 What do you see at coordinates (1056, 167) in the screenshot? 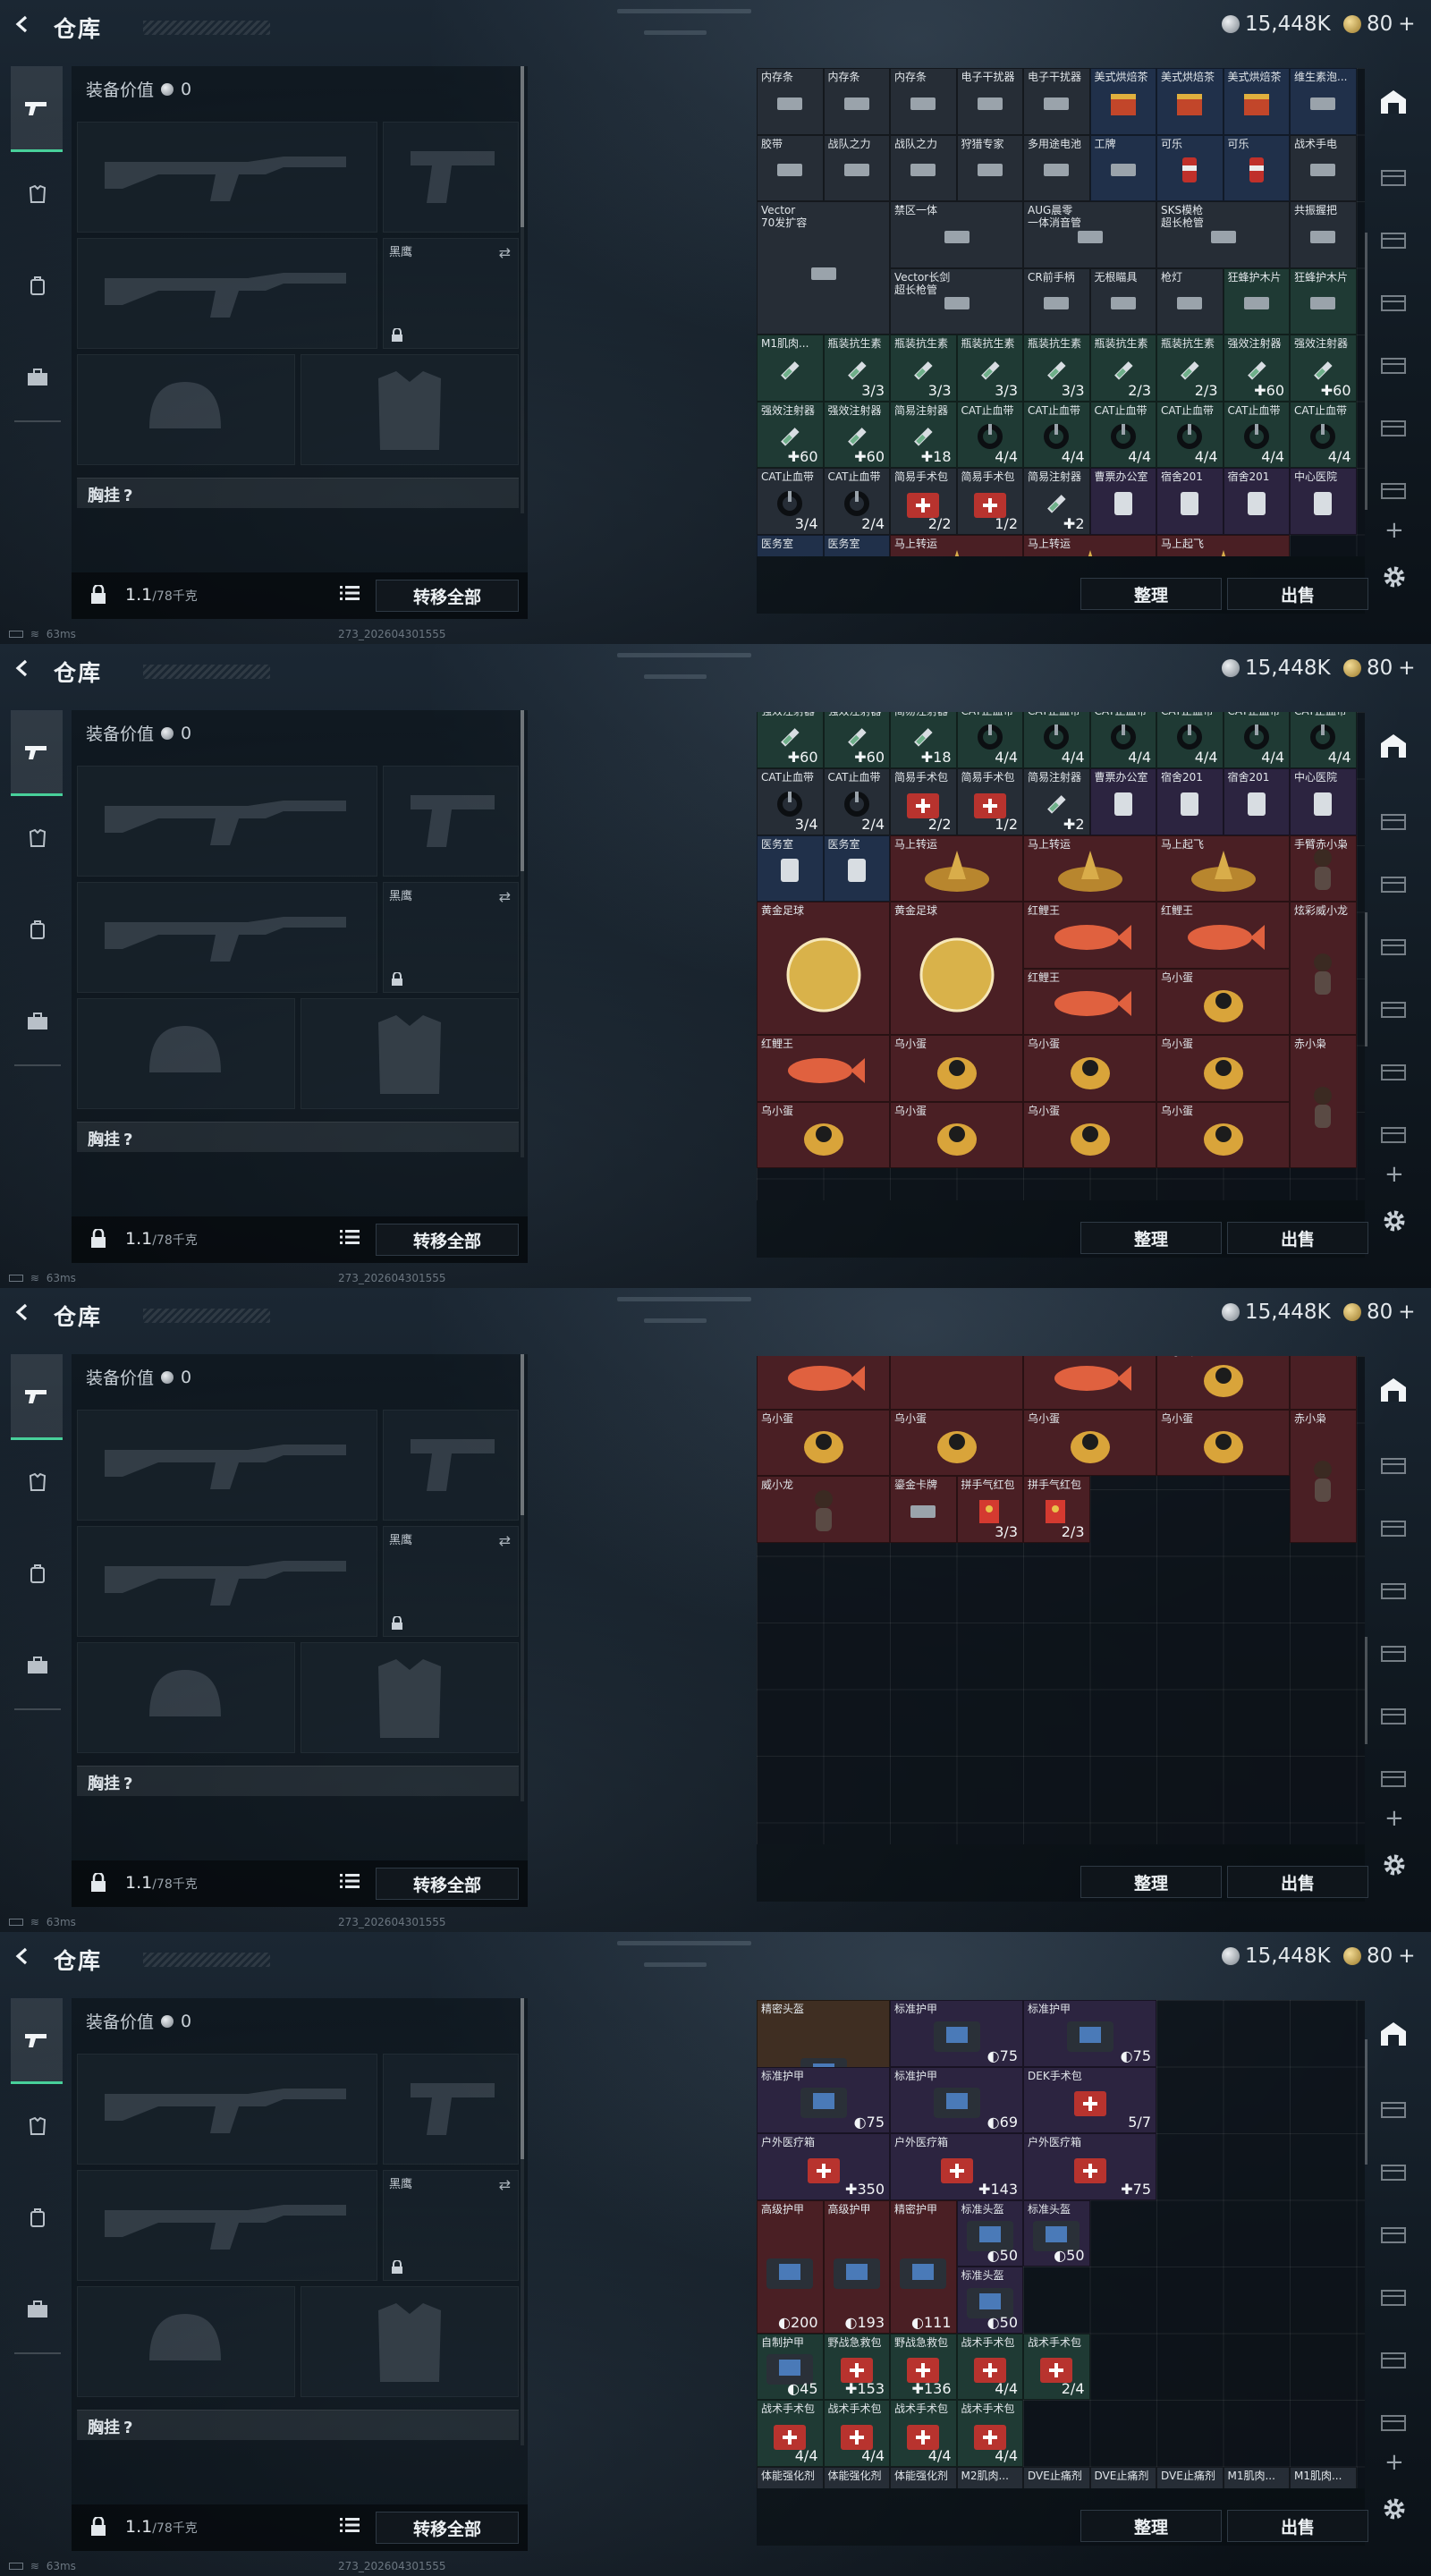
I see `storage-item: 多用途电池` at bounding box center [1056, 167].